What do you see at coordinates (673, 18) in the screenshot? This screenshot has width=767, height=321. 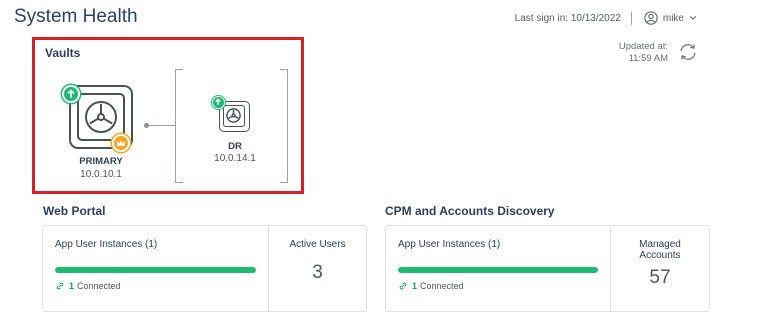 I see `username: mike` at bounding box center [673, 18].